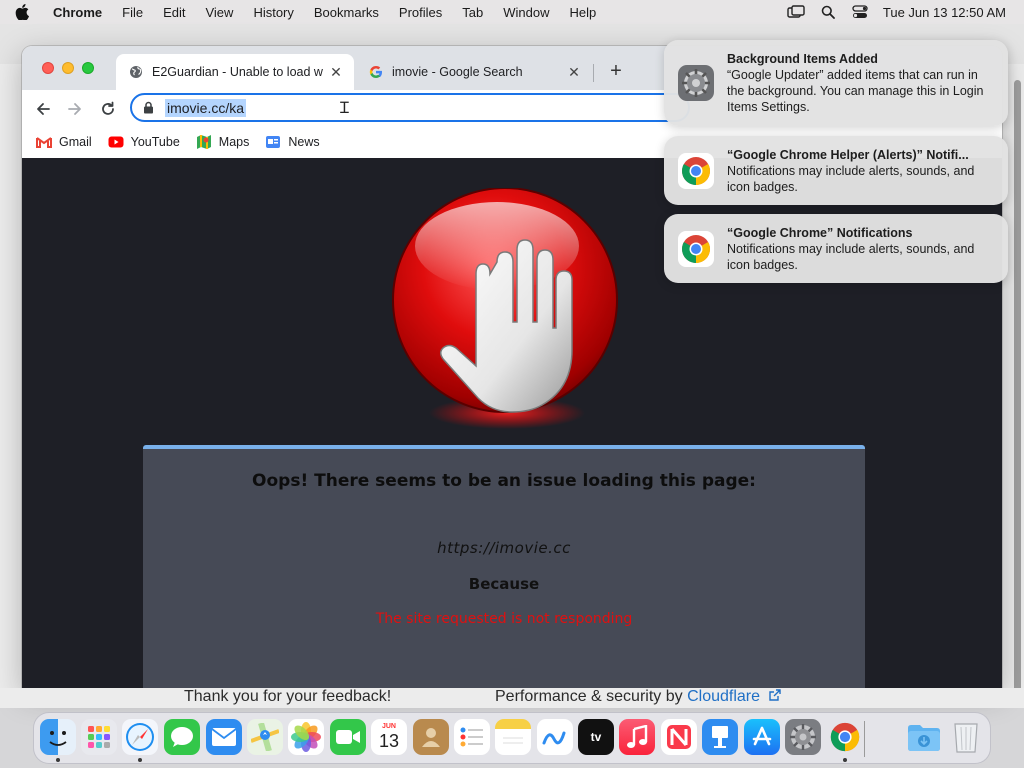  I want to click on menu-help: Help, so click(583, 12).